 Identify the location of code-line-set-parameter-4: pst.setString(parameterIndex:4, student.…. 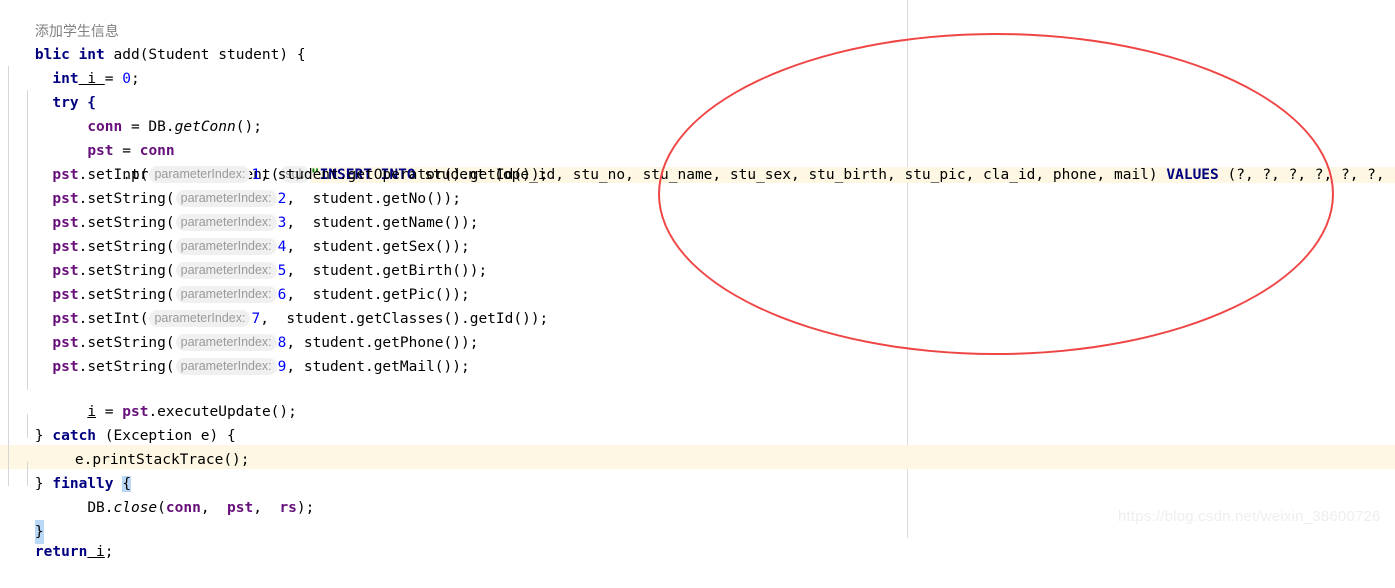
(697, 247).